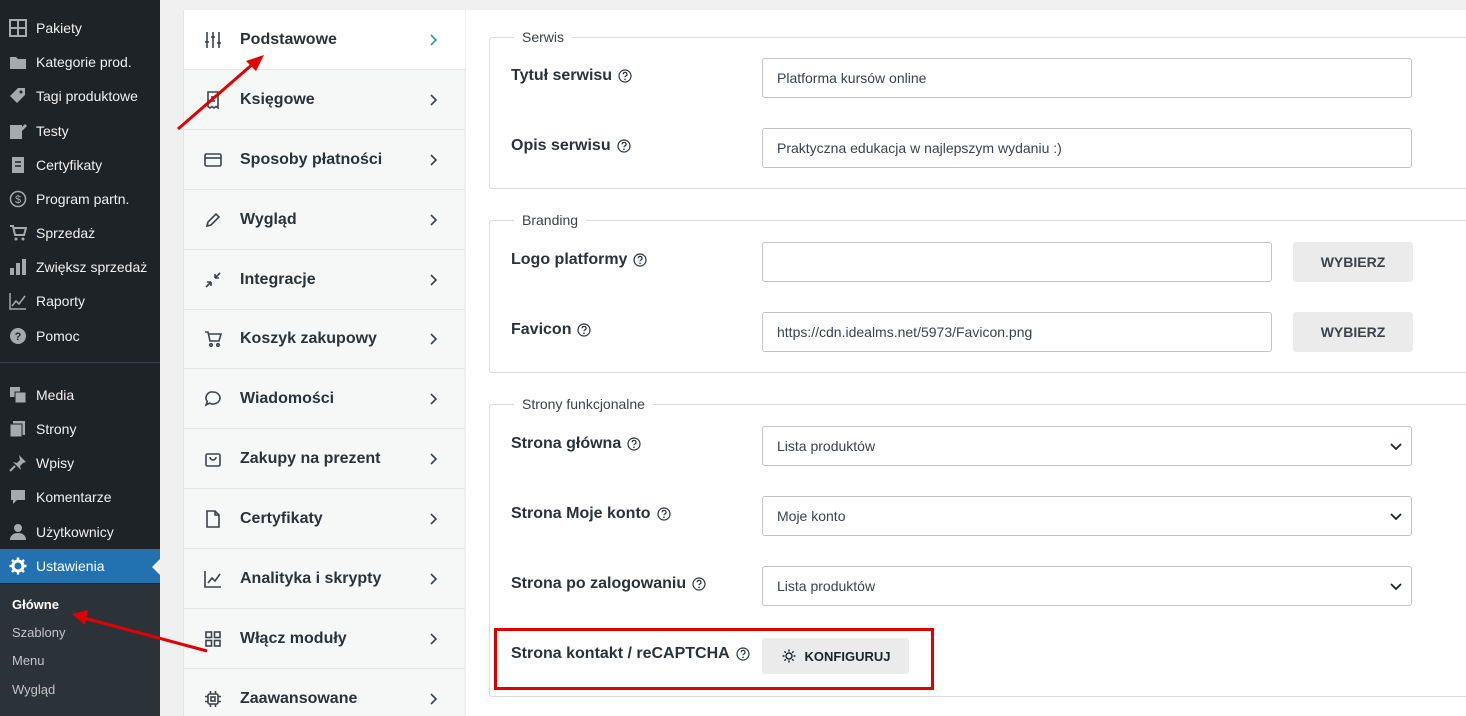  I want to click on nav-item-podstawowe: Podstawowe, so click(324, 40).